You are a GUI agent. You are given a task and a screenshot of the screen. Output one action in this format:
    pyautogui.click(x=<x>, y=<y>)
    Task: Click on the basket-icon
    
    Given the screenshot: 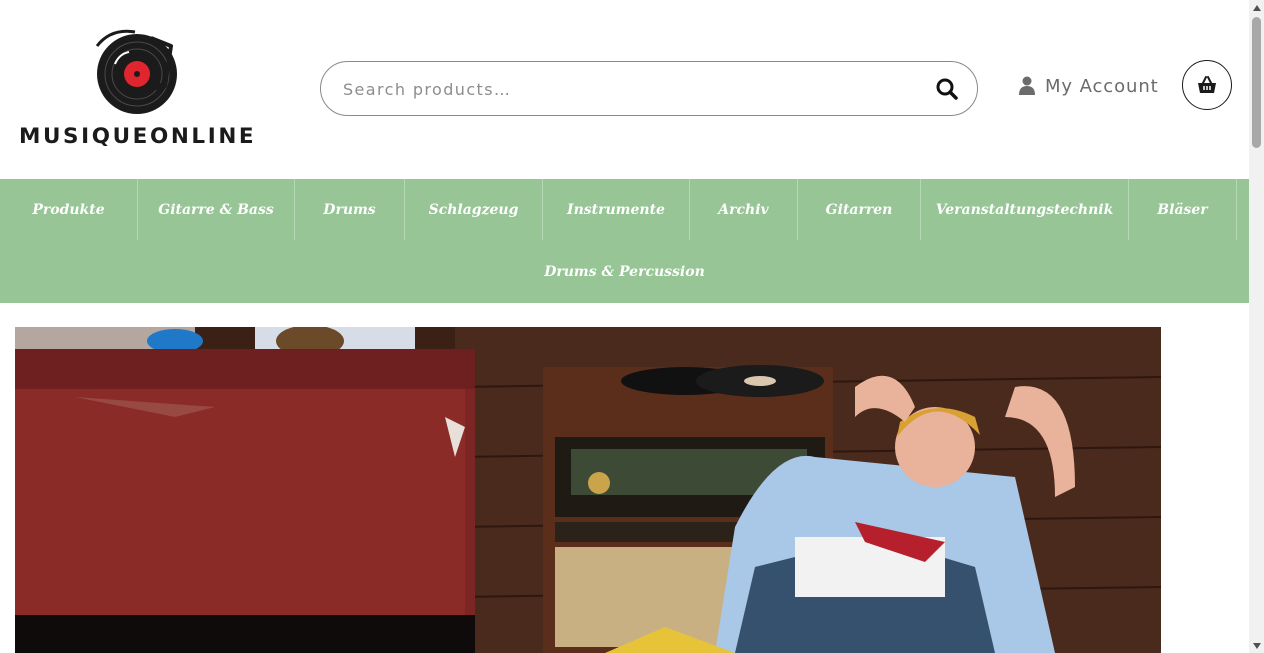 What is the action you would take?
    pyautogui.click(x=1207, y=84)
    